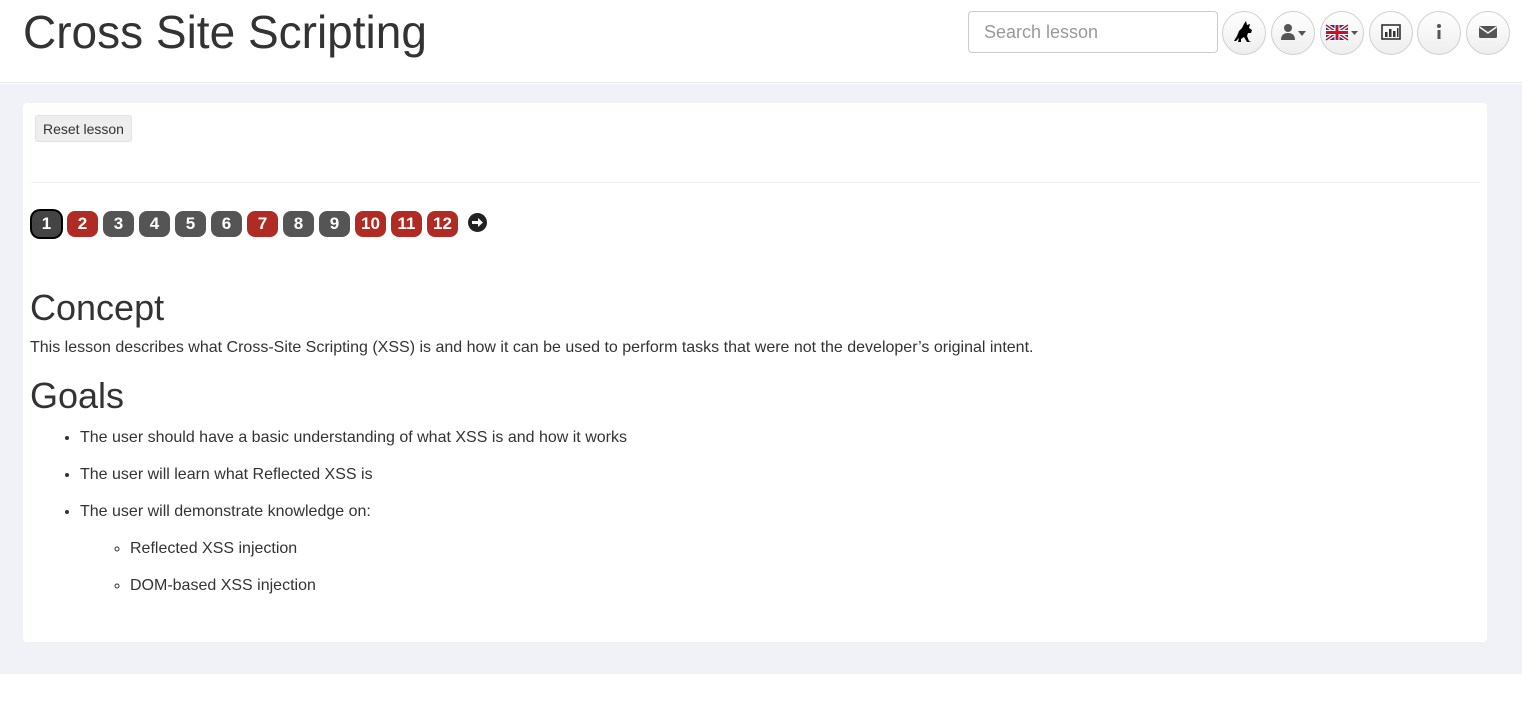  I want to click on divider, so click(755, 182).